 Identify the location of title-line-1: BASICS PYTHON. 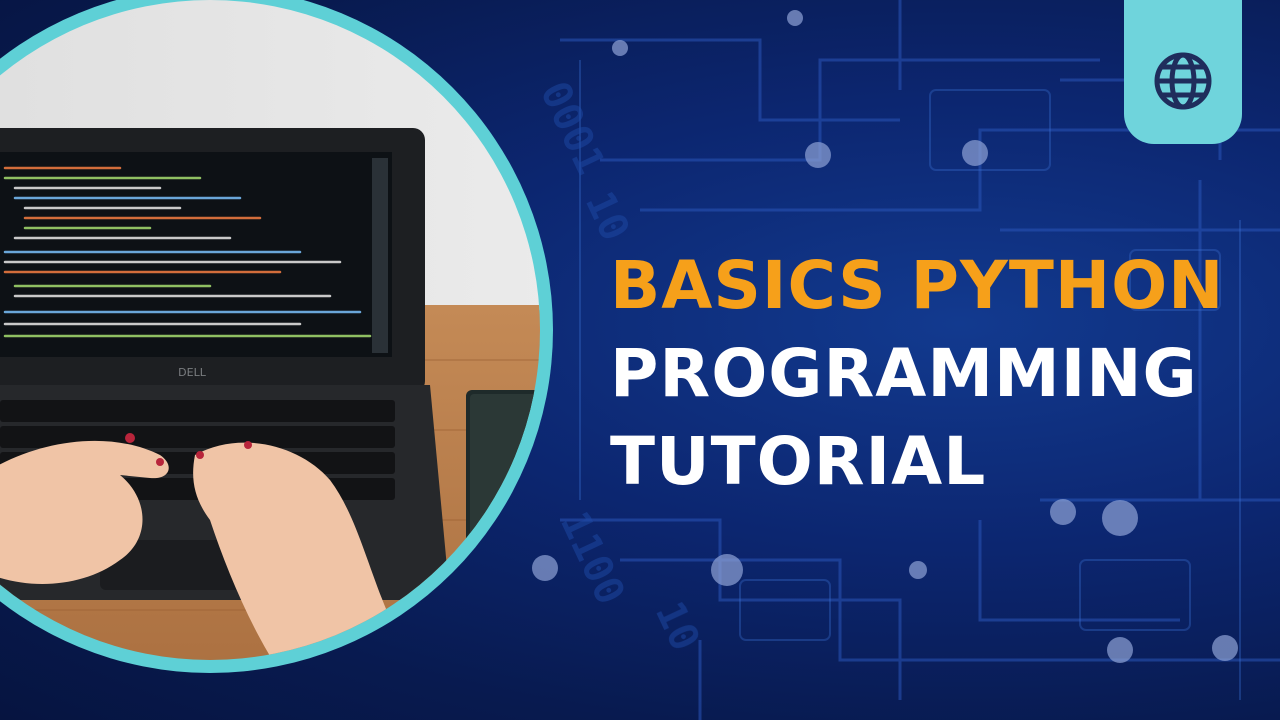
(917, 285).